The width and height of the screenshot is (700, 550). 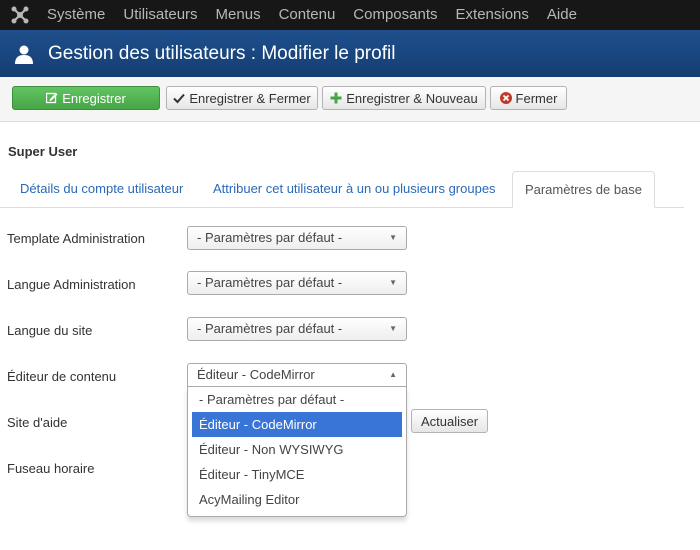 I want to click on admin-language-label: Langue Administration, so click(x=71, y=284).